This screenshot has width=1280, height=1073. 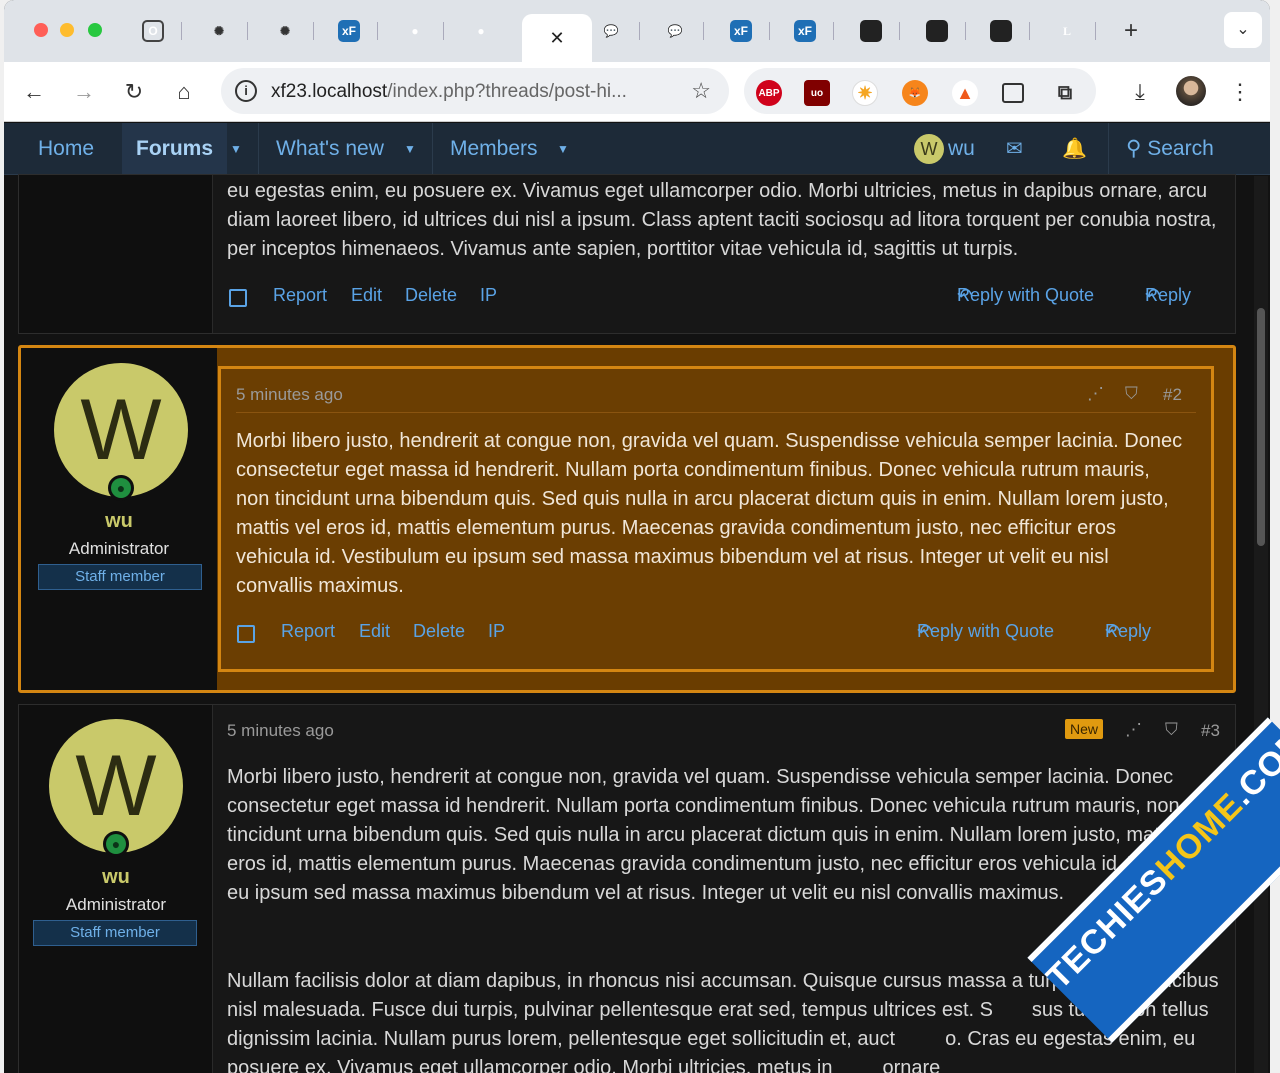 What do you see at coordinates (1013, 93) in the screenshot?
I see `screenshot-icon` at bounding box center [1013, 93].